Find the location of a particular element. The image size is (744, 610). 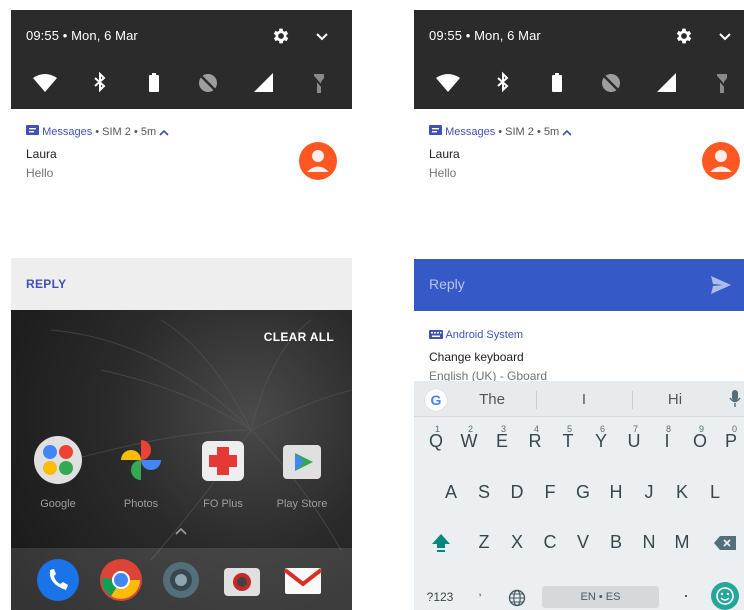

language-globe-icon is located at coordinates (517, 593).